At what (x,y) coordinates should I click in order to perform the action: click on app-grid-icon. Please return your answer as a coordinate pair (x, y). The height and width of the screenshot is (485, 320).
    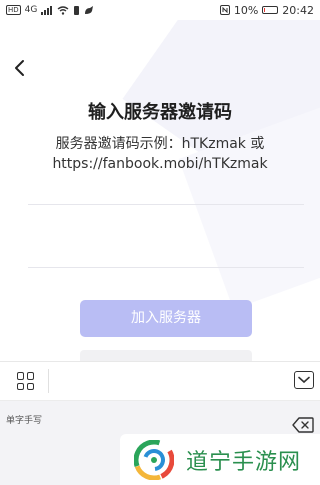
    Looking at the image, I should click on (26, 381).